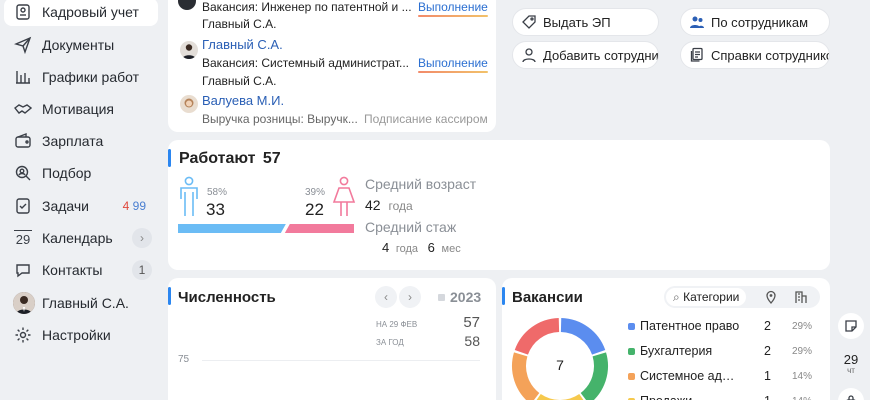  Describe the element at coordinates (23, 206) in the screenshot. I see `checklist-icon` at that location.